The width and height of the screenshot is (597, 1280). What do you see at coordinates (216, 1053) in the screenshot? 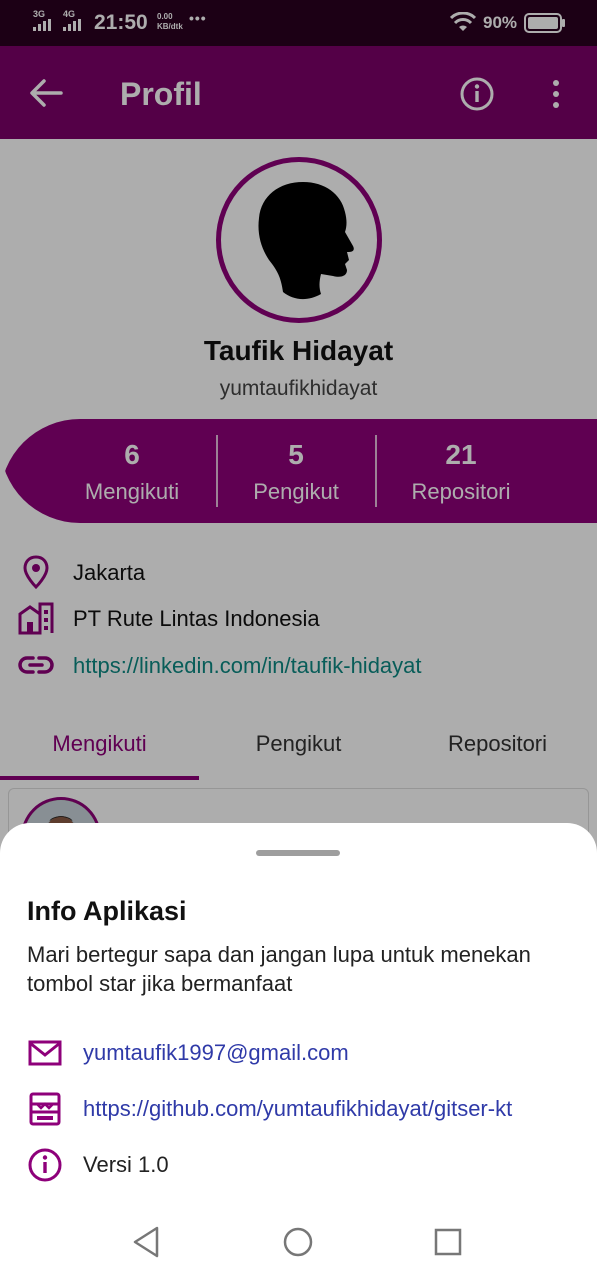
I see `email-link: yumtaufik1997@gmail.com` at bounding box center [216, 1053].